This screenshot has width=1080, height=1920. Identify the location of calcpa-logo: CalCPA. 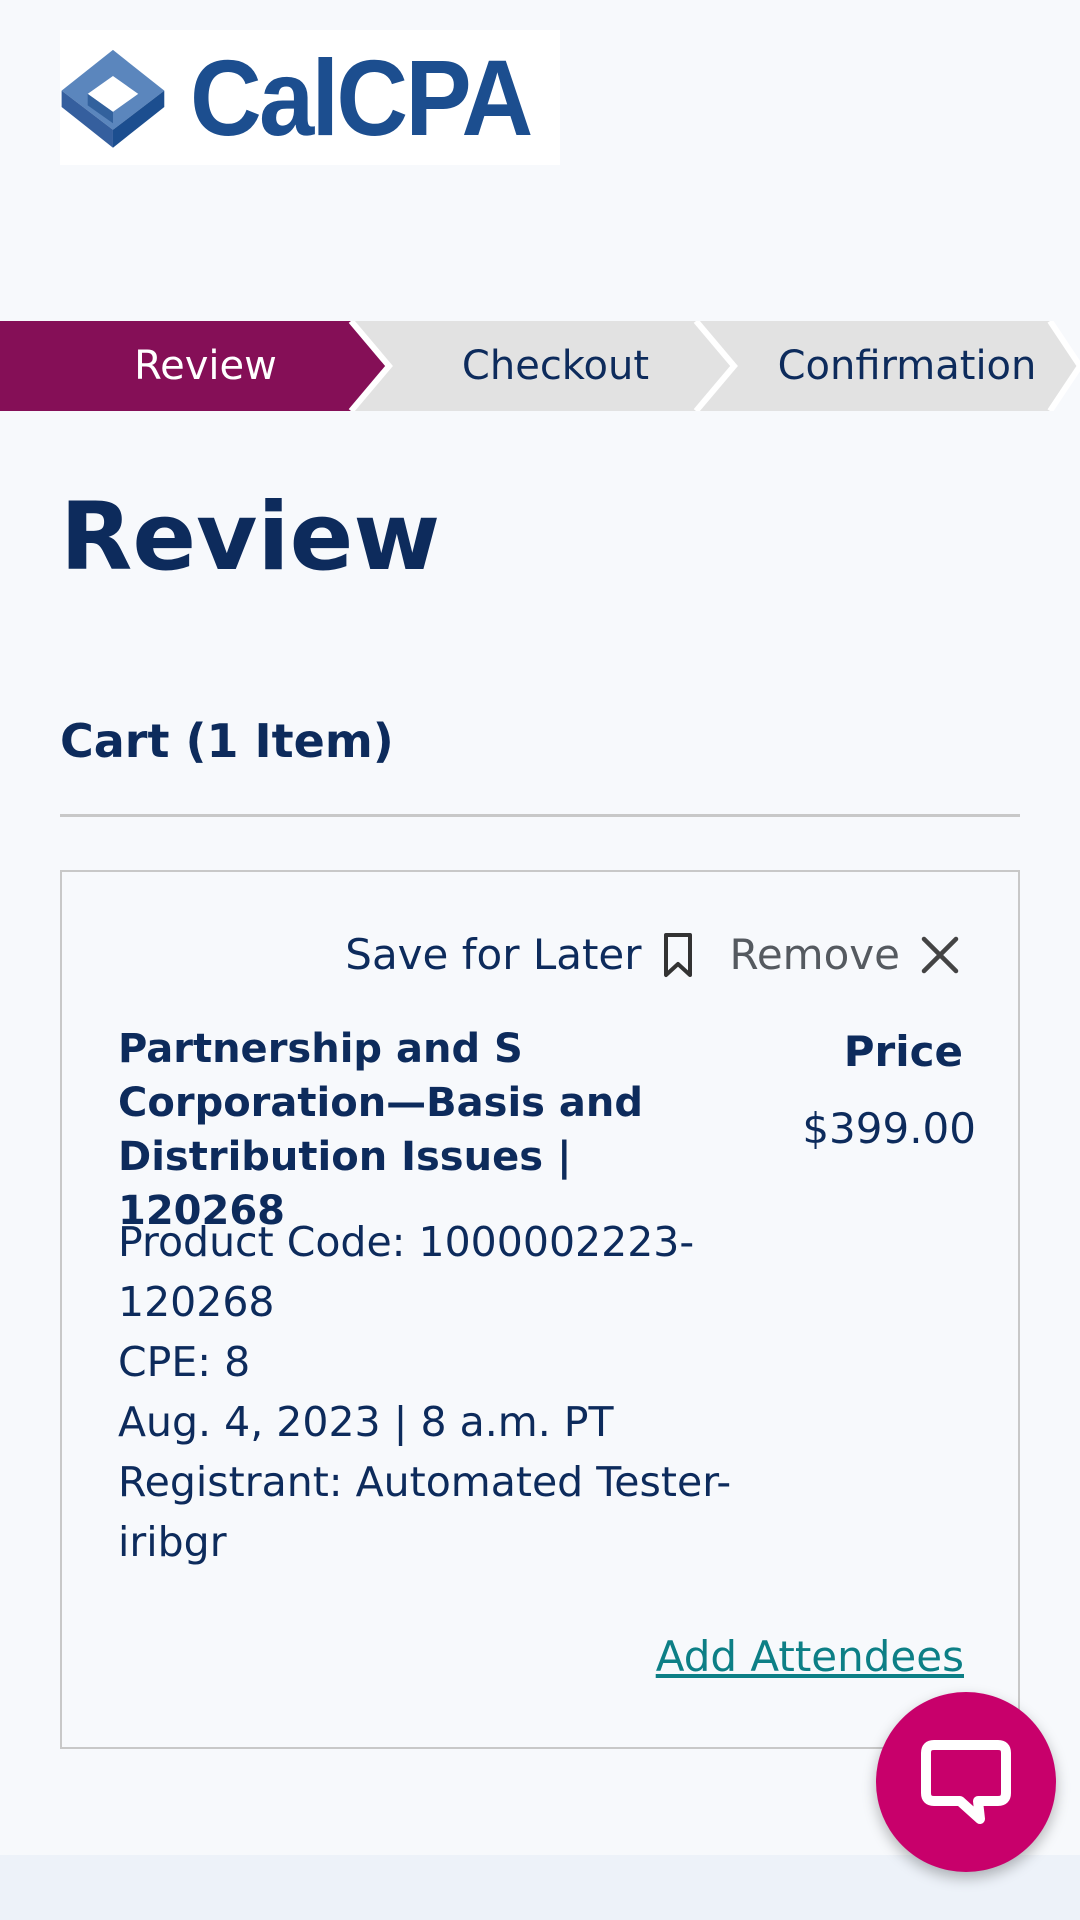
(310, 97).